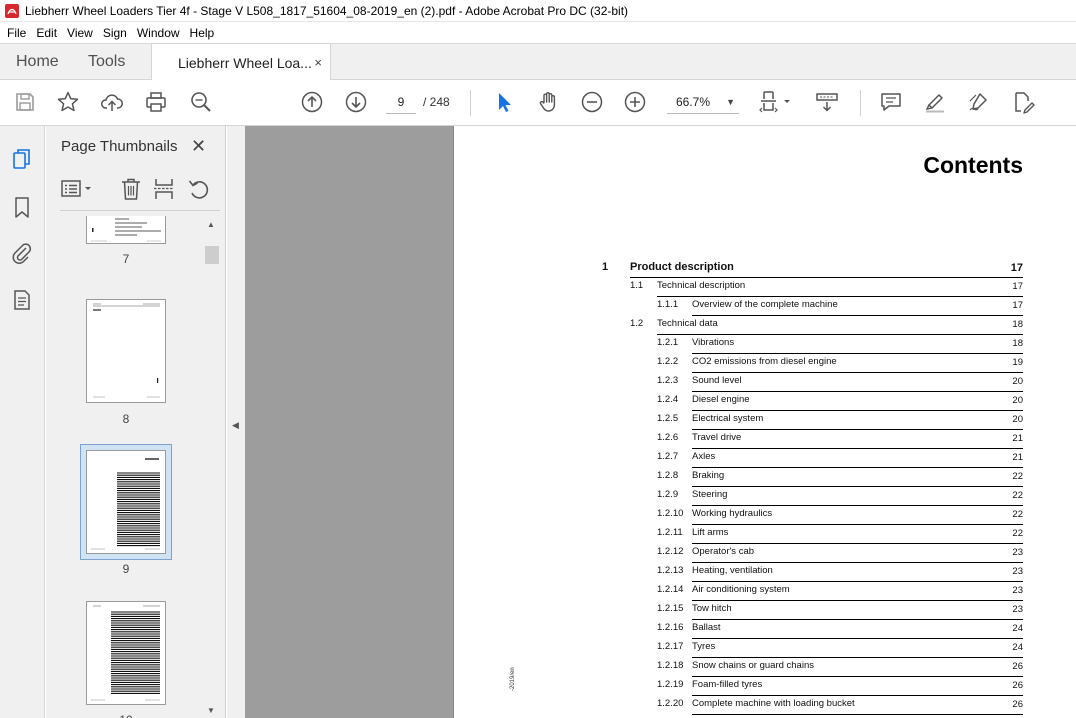 The height and width of the screenshot is (718, 1076). Describe the element at coordinates (211, 710) in the screenshot. I see `scroll-down-icon: ▼` at that location.